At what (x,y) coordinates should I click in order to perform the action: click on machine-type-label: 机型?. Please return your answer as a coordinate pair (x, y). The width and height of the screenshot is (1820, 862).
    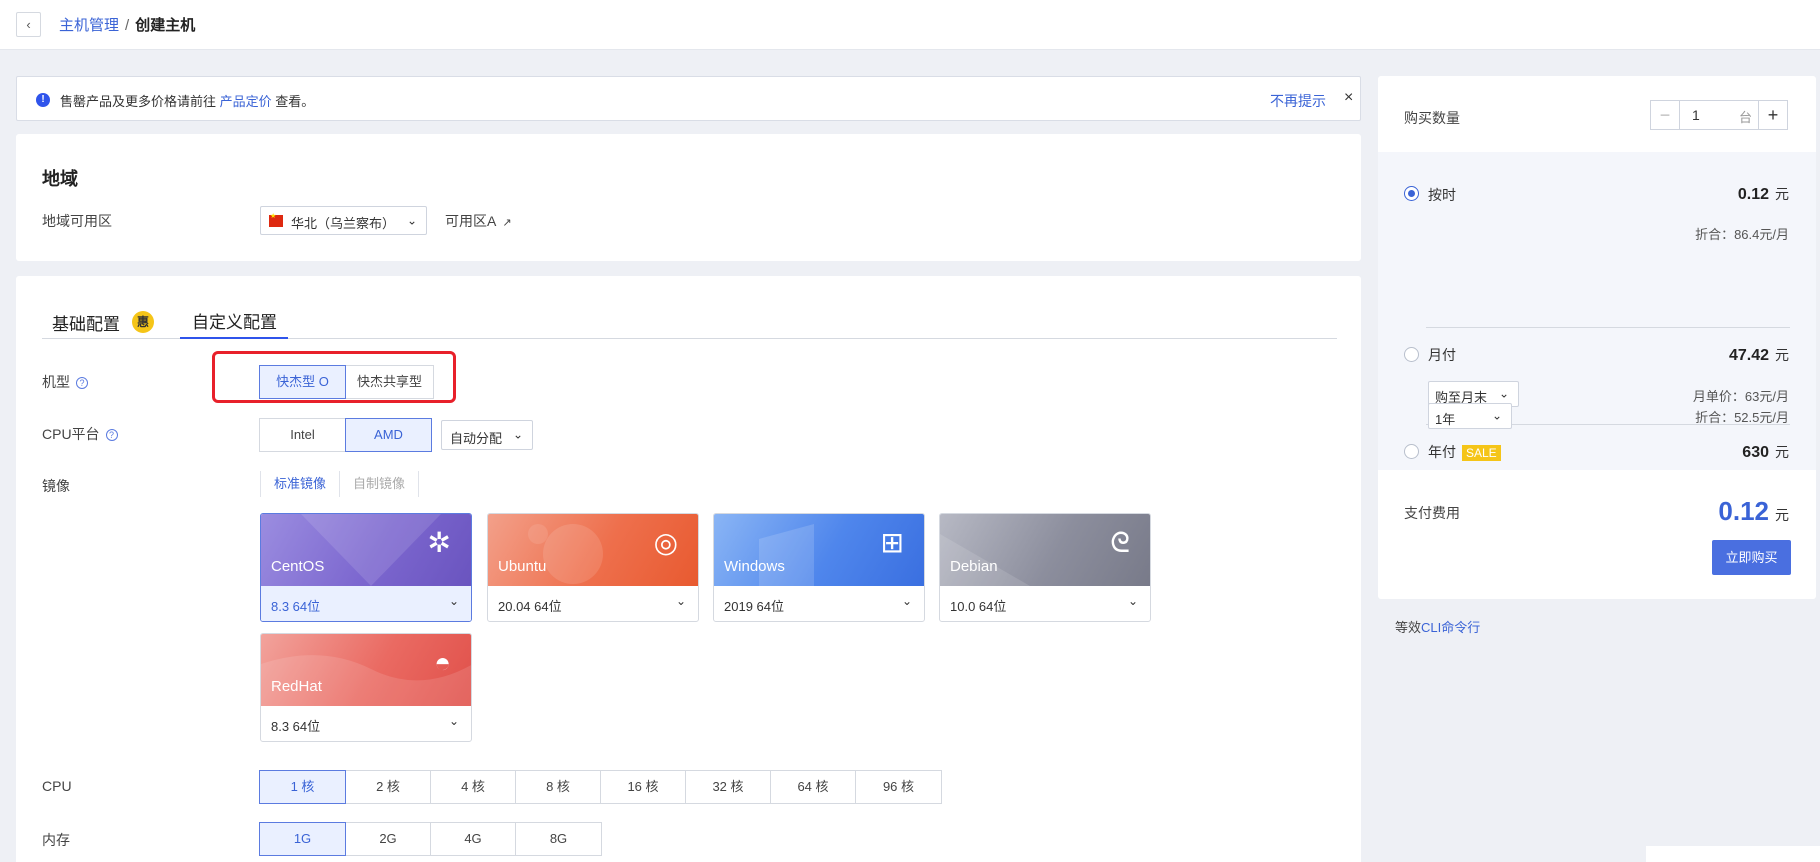
    Looking at the image, I should click on (65, 382).